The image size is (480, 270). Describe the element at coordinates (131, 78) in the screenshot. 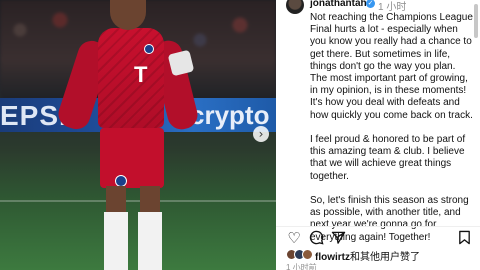

I see `player-jersey` at that location.